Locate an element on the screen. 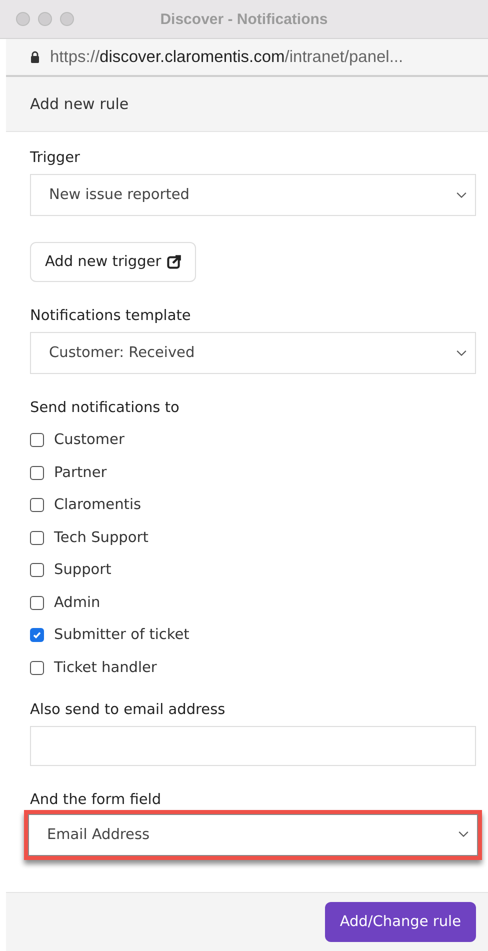 This screenshot has height=951, width=488. checkbox-label: Customer is located at coordinates (89, 440).